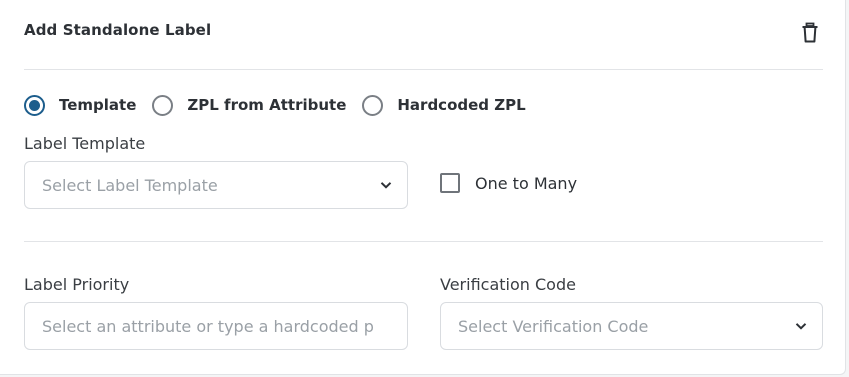 This screenshot has height=377, width=849. Describe the element at coordinates (77, 284) in the screenshot. I see `label-priority-label: Label Priority` at that location.